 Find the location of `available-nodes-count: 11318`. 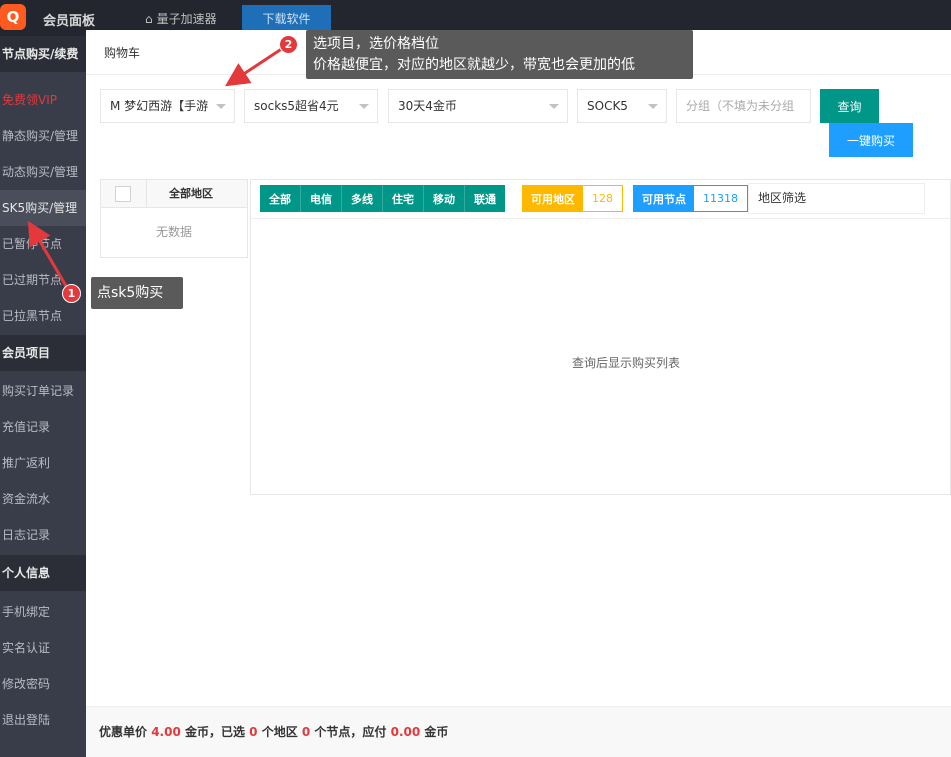

available-nodes-count: 11318 is located at coordinates (720, 198).